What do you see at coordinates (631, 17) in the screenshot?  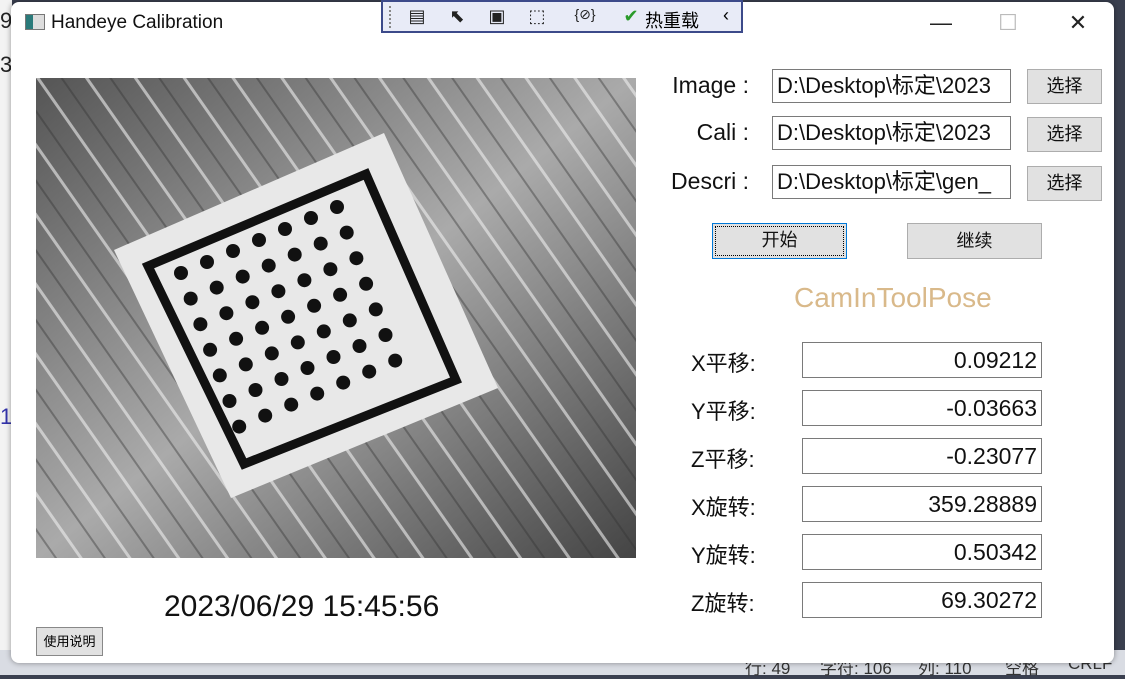 I see `check-circle-icon: ✔` at bounding box center [631, 17].